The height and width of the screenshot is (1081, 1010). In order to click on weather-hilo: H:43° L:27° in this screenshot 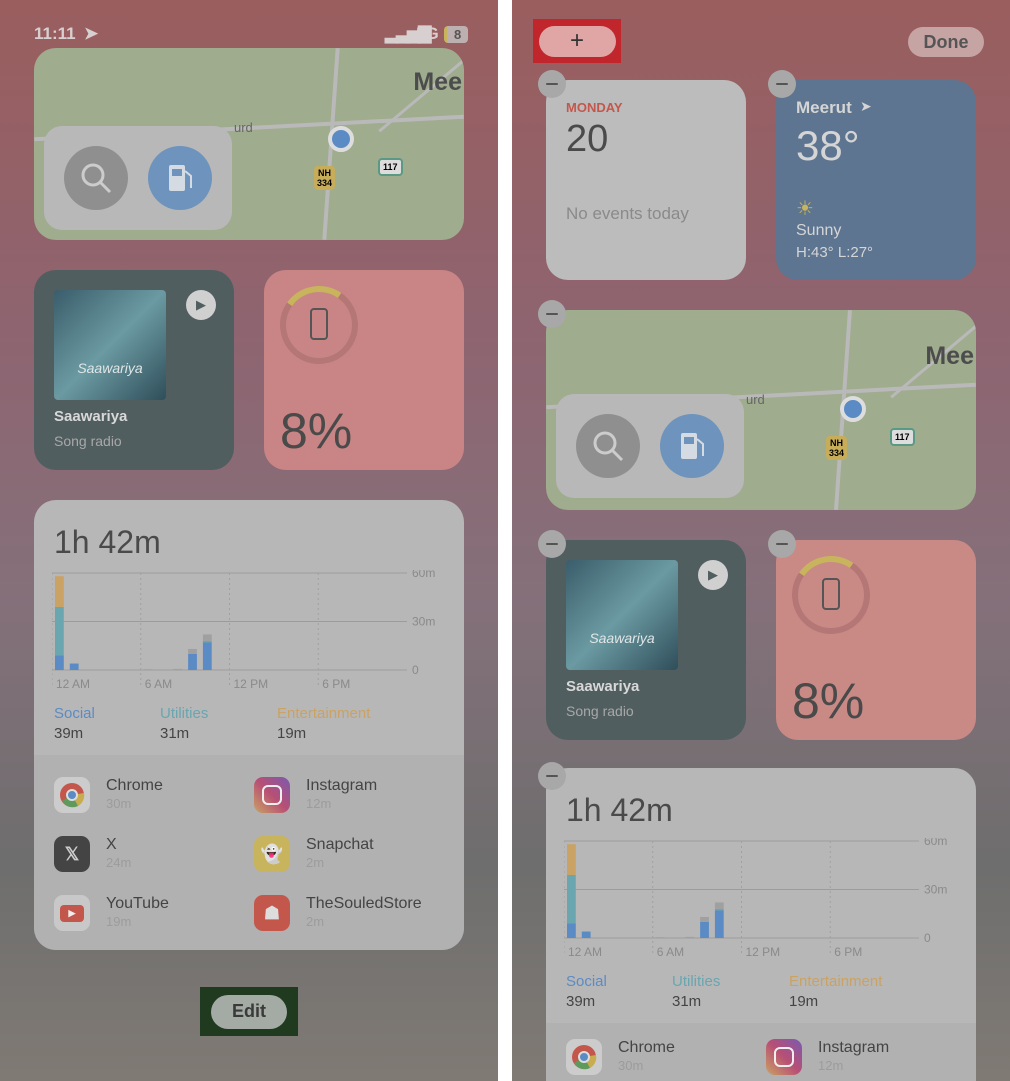, I will do `click(835, 252)`.